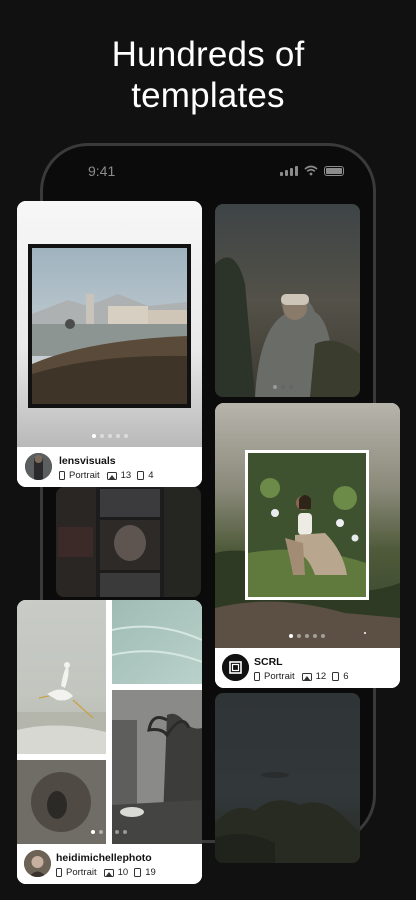 This screenshot has height=900, width=416. What do you see at coordinates (235, 667) in the screenshot?
I see `scrl-logo-icon` at bounding box center [235, 667].